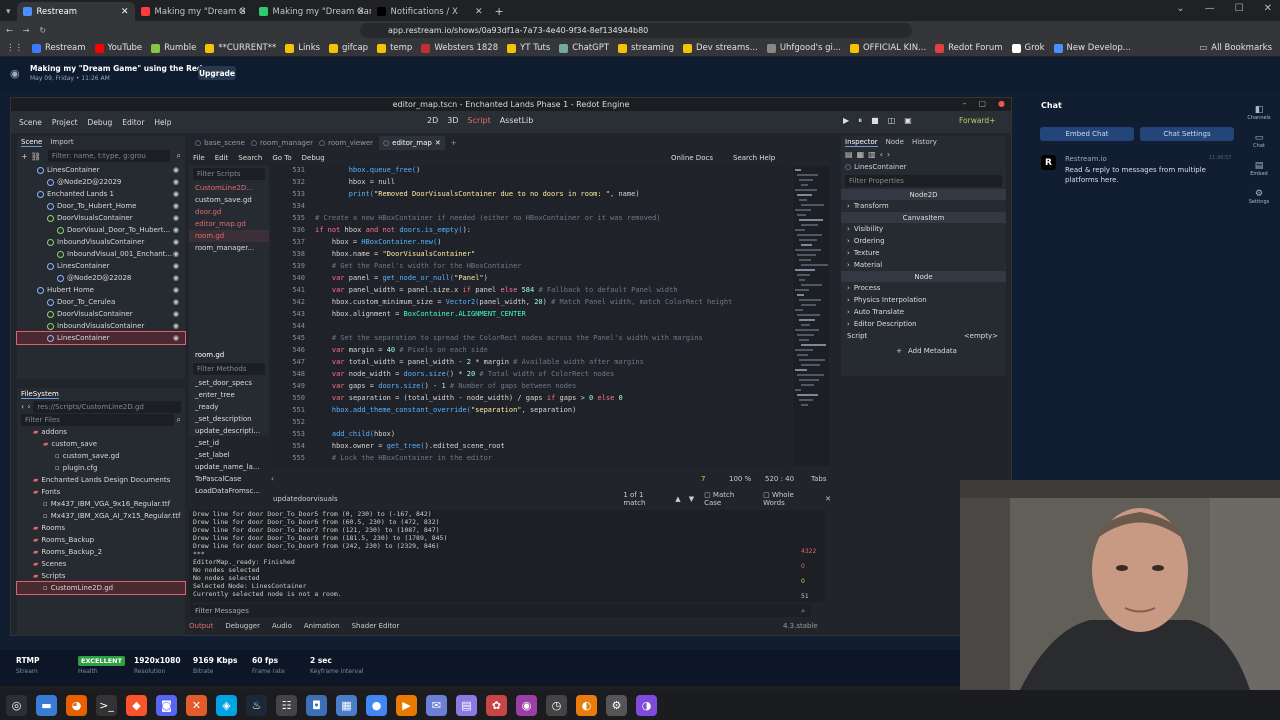  I want to click on back-icon: ←, so click(9, 30).